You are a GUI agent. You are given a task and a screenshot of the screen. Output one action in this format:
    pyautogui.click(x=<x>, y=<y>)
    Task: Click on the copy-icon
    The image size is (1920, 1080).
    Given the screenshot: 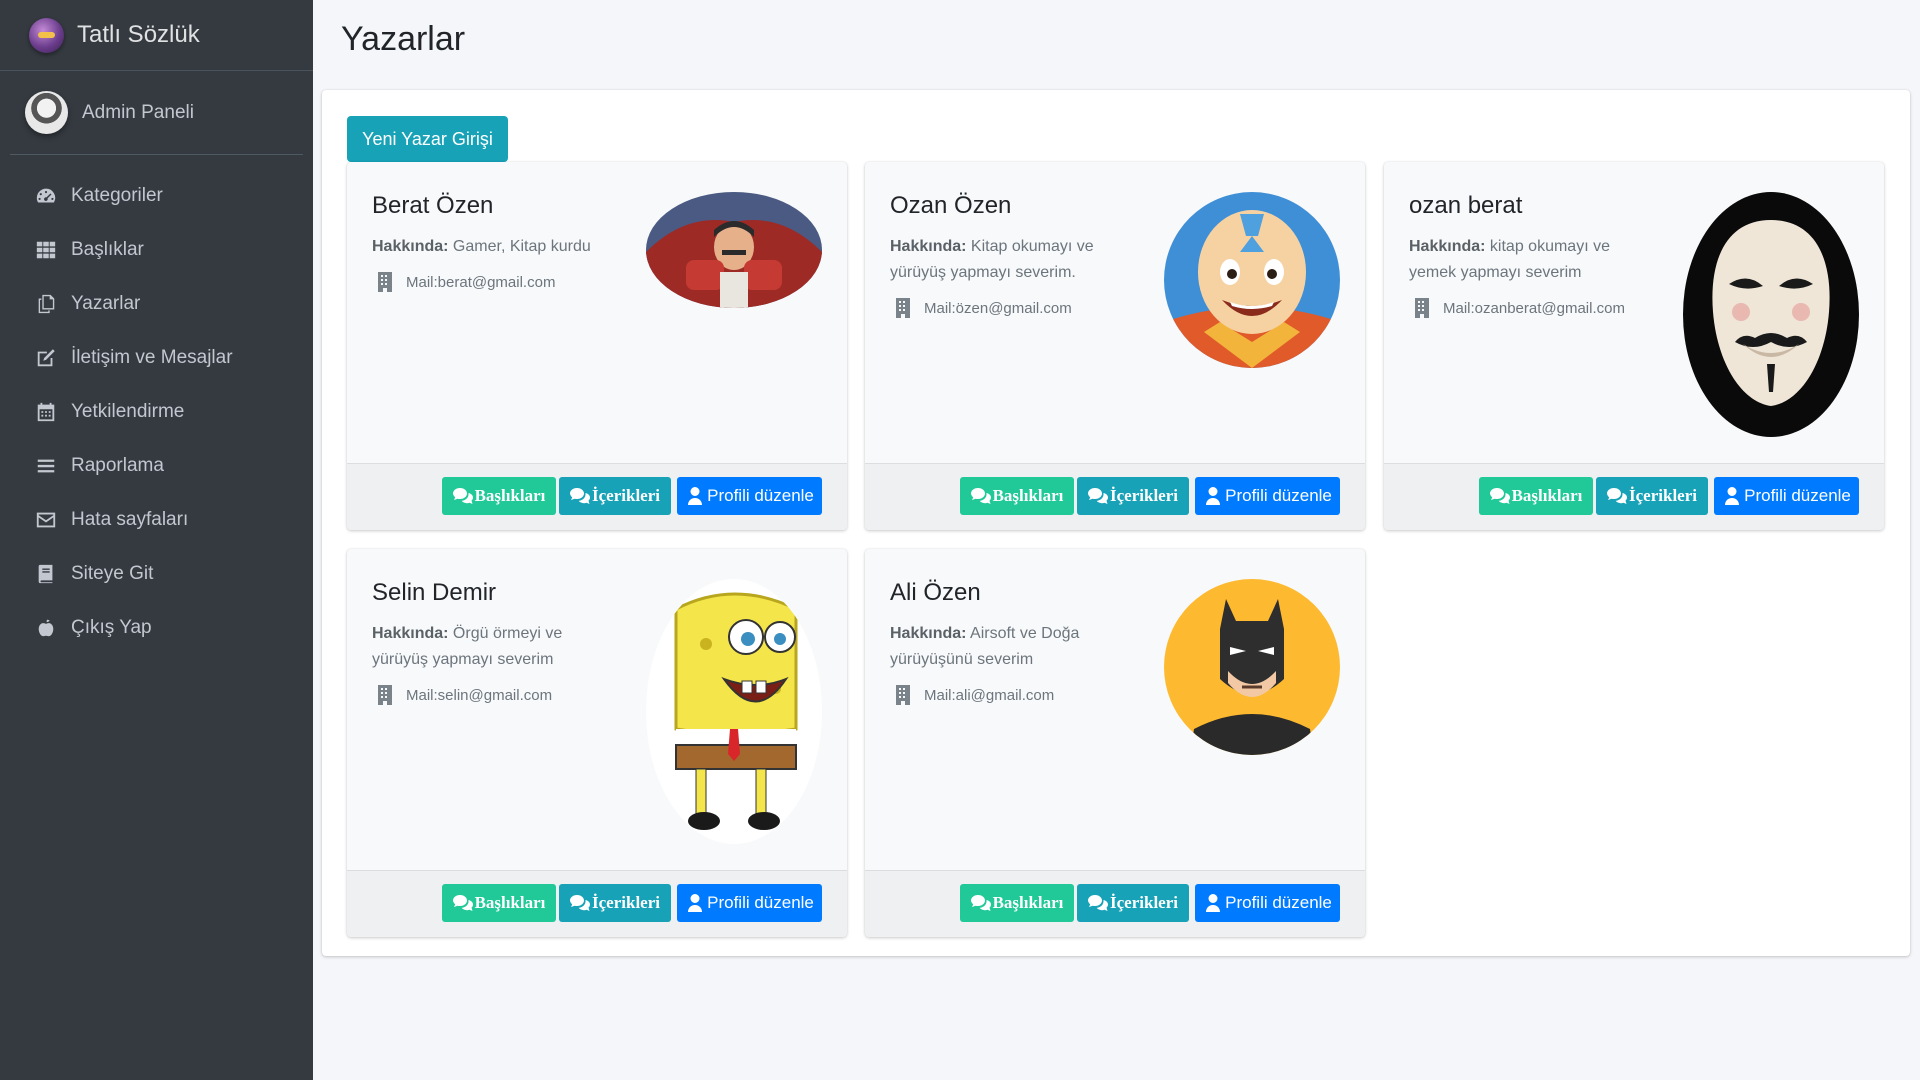 What is the action you would take?
    pyautogui.click(x=46, y=304)
    